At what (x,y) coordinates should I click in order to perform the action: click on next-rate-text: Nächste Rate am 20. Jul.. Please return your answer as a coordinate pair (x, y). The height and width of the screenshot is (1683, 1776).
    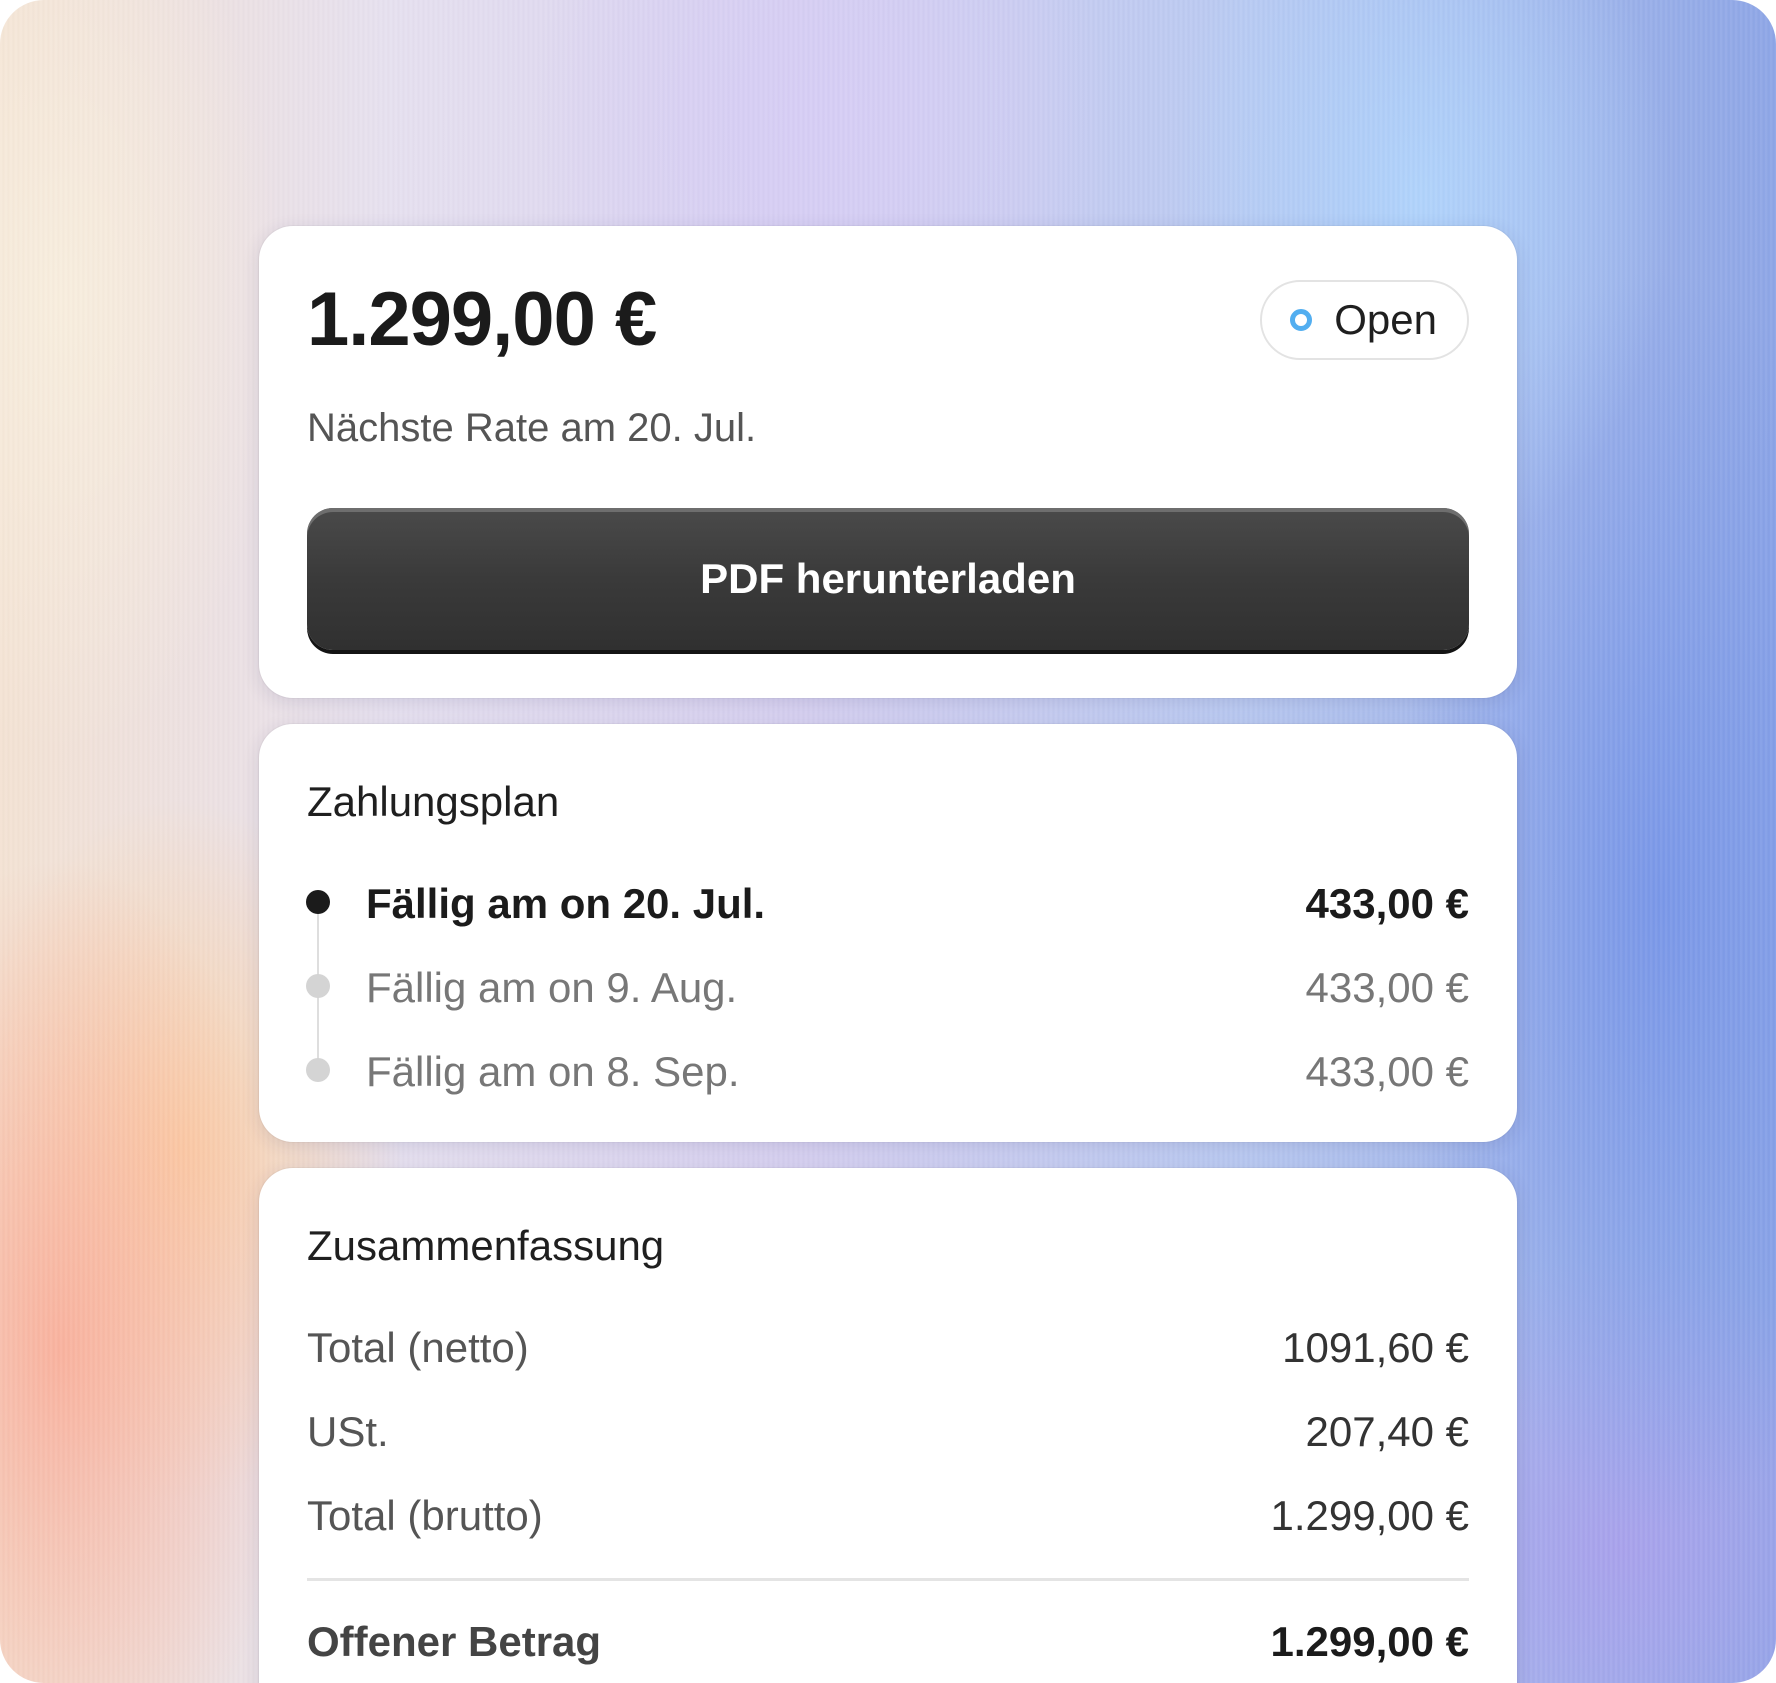
    Looking at the image, I should click on (532, 428).